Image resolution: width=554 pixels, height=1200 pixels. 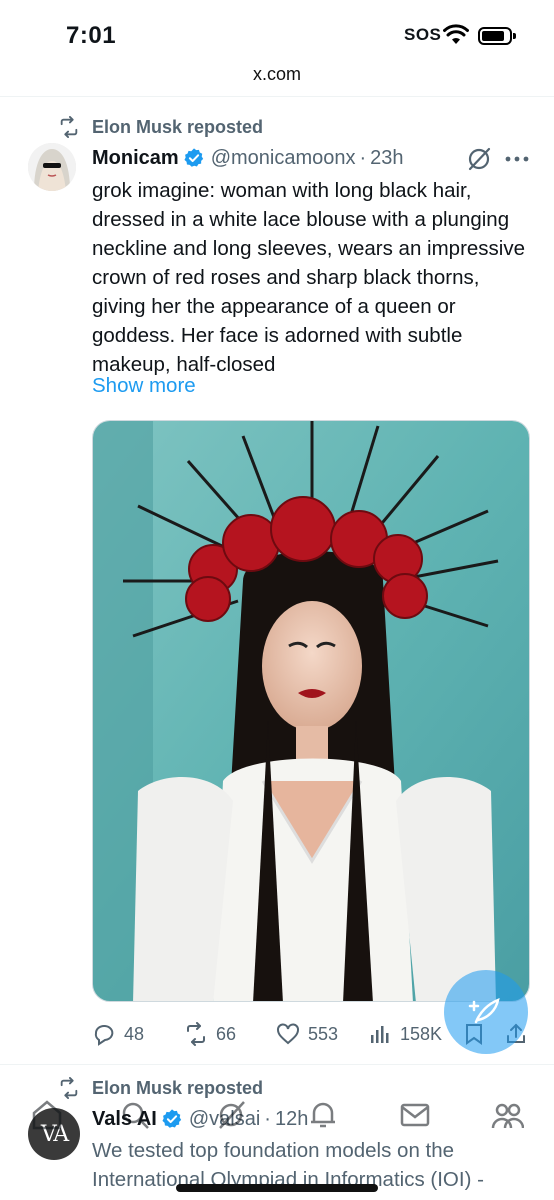 I want to click on wifi-icon, so click(x=456, y=34).